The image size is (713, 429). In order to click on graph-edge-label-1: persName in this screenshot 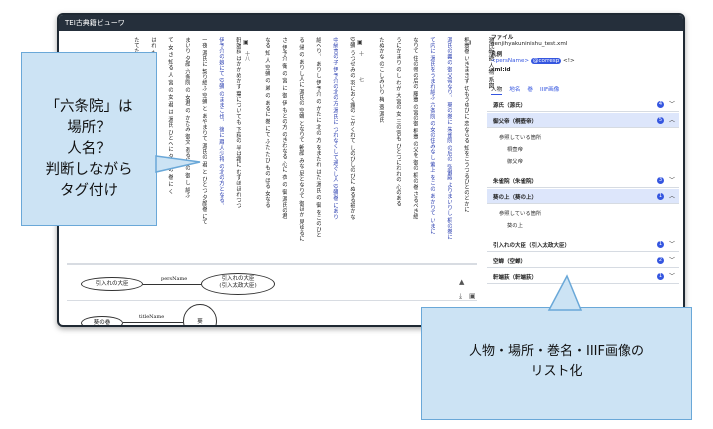, I will do `click(174, 279)`.